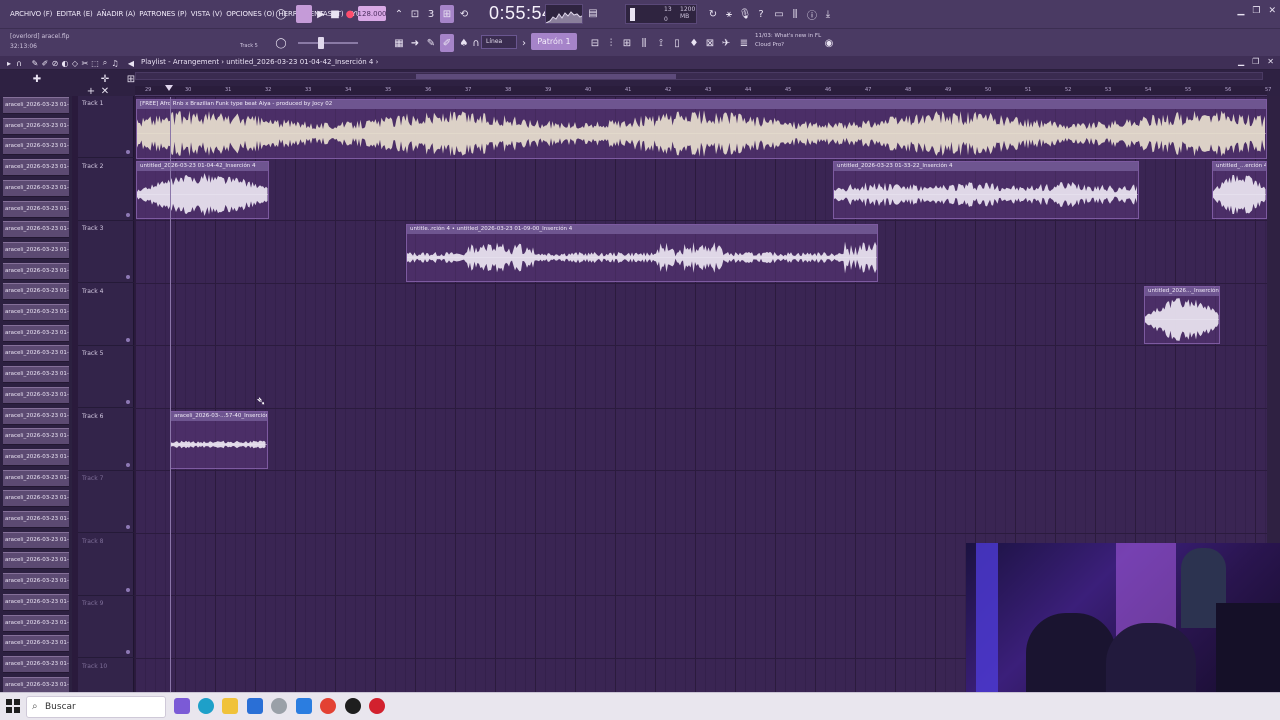  Describe the element at coordinates (335, 14) in the screenshot. I see `stop-icon: ■` at that location.